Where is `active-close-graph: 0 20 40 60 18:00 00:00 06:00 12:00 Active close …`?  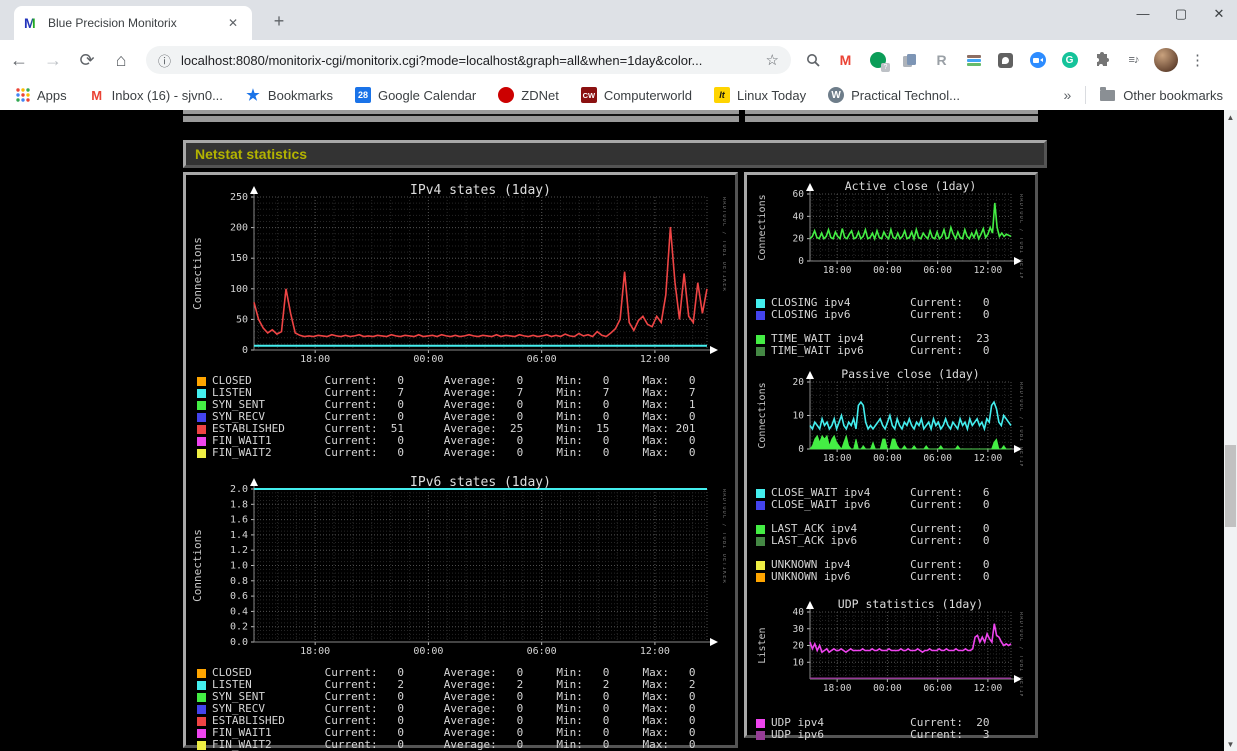 active-close-graph: 0 20 40 60 18:00 00:00 06:00 12:00 Active close … is located at coordinates (889, 234).